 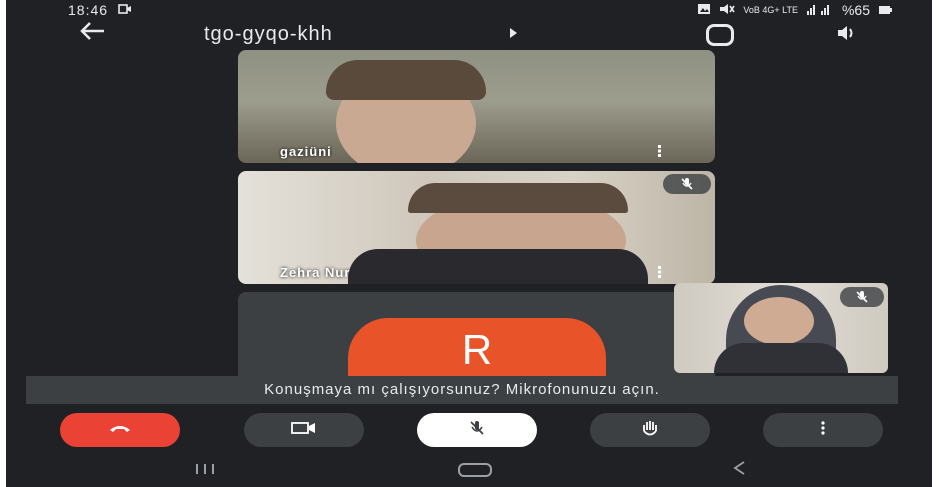 What do you see at coordinates (820, 10) in the screenshot?
I see `signal-icon` at bounding box center [820, 10].